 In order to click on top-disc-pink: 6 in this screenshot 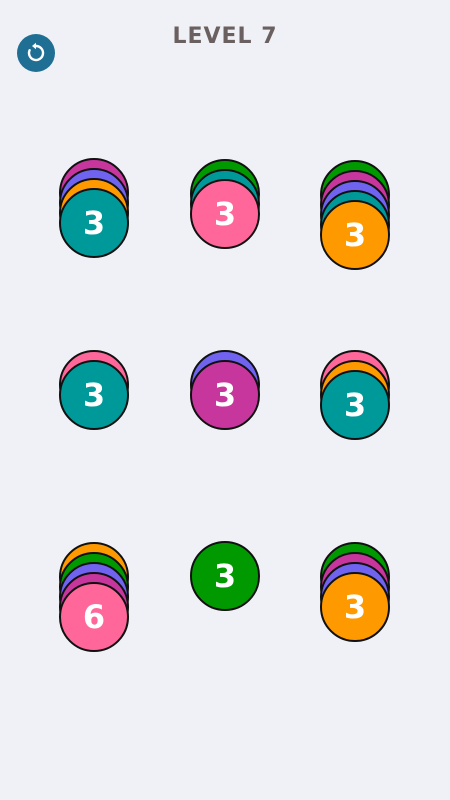, I will do `click(94, 617)`.